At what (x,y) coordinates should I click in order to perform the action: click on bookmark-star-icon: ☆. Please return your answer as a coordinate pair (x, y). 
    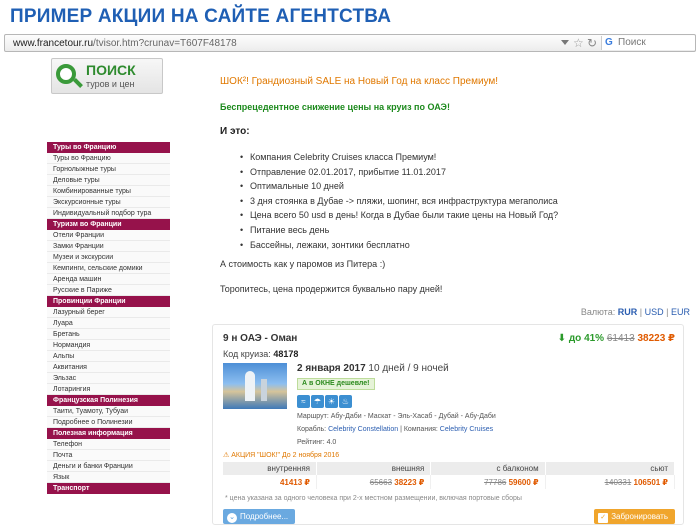
    Looking at the image, I should click on (578, 43).